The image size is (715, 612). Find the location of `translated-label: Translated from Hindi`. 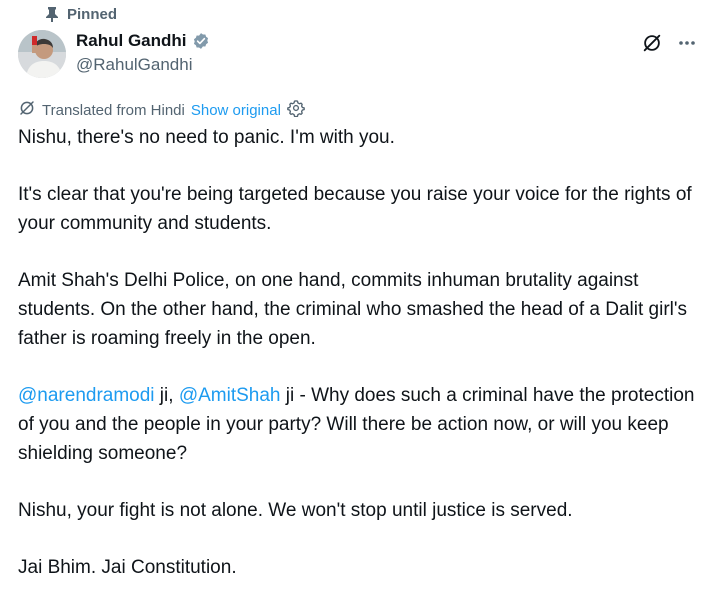

translated-label: Translated from Hindi is located at coordinates (113, 110).